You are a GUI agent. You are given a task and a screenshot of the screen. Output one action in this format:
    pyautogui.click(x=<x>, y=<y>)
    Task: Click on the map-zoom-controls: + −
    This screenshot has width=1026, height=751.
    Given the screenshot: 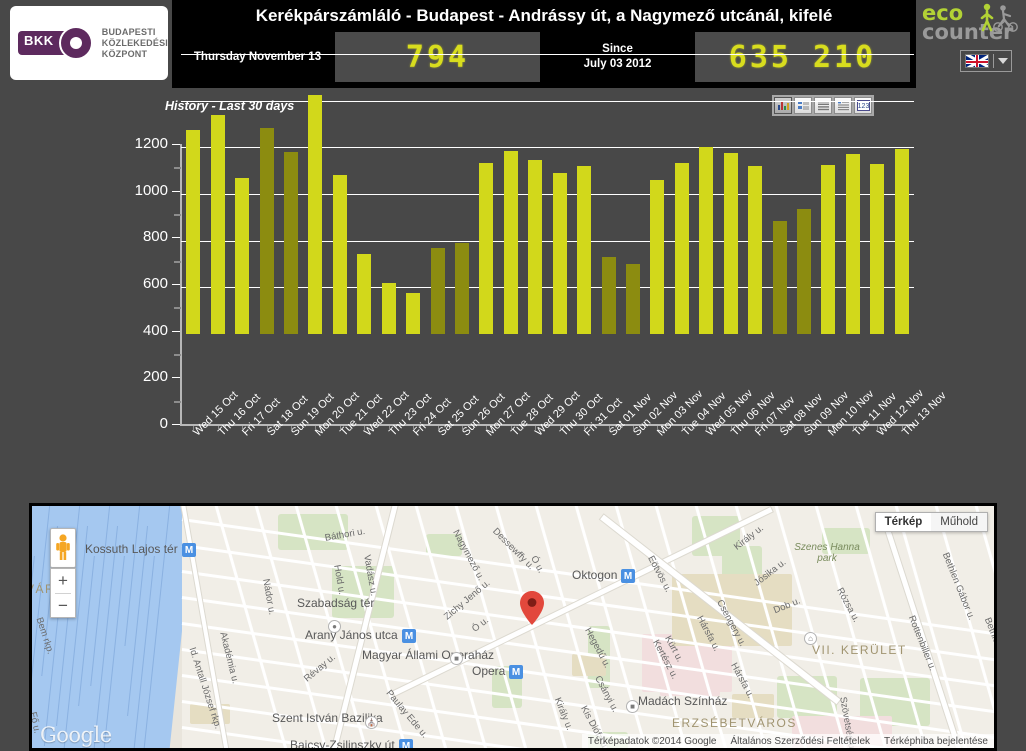 What is the action you would take?
    pyautogui.click(x=63, y=593)
    